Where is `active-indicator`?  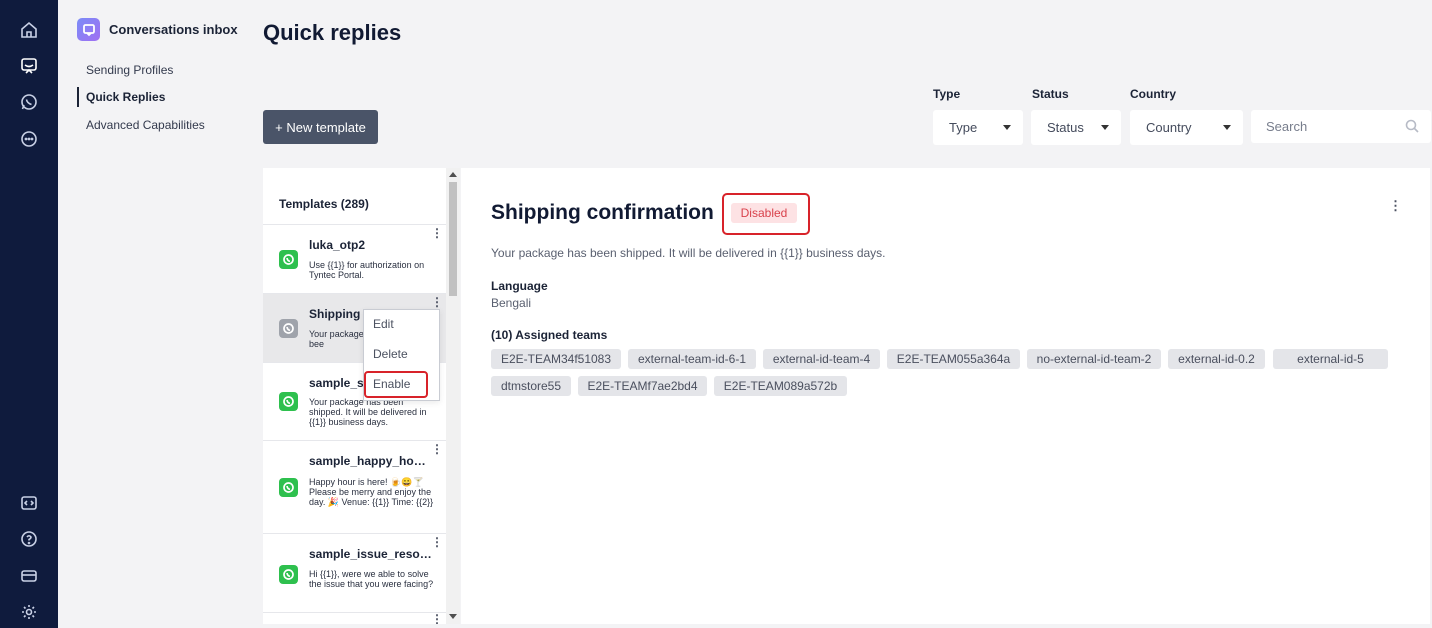
active-indicator is located at coordinates (78, 97).